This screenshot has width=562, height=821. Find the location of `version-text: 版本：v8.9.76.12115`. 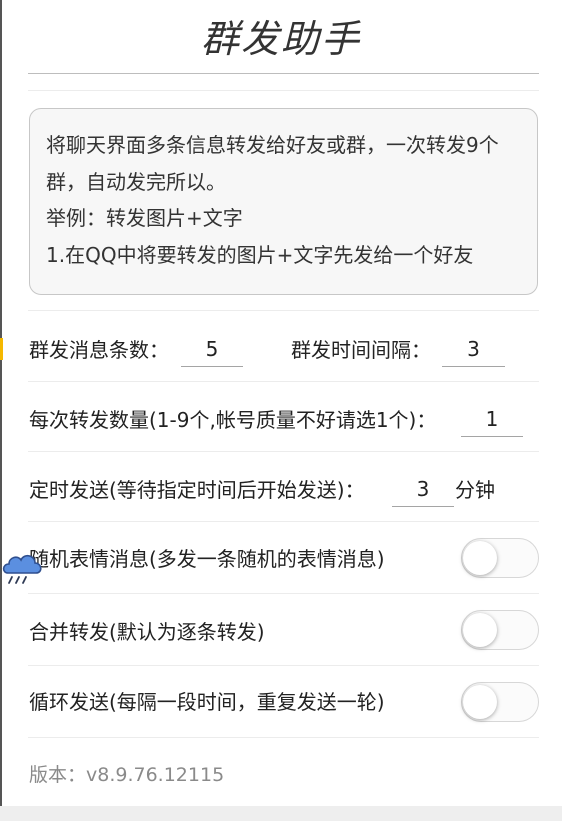

version-text: 版本：v8.9.76.12115 is located at coordinates (127, 775).